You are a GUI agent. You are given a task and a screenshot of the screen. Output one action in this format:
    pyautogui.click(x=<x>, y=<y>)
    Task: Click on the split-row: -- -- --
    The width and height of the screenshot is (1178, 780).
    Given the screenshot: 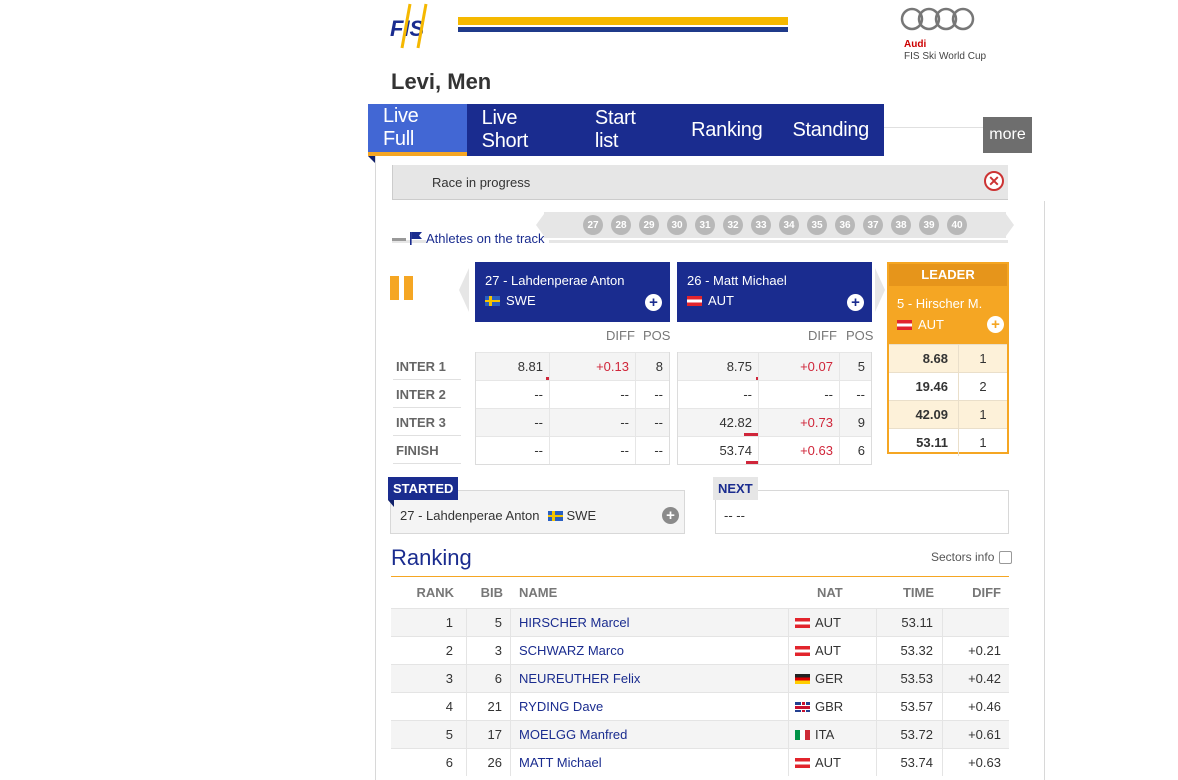 What is the action you would take?
    pyautogui.click(x=774, y=394)
    